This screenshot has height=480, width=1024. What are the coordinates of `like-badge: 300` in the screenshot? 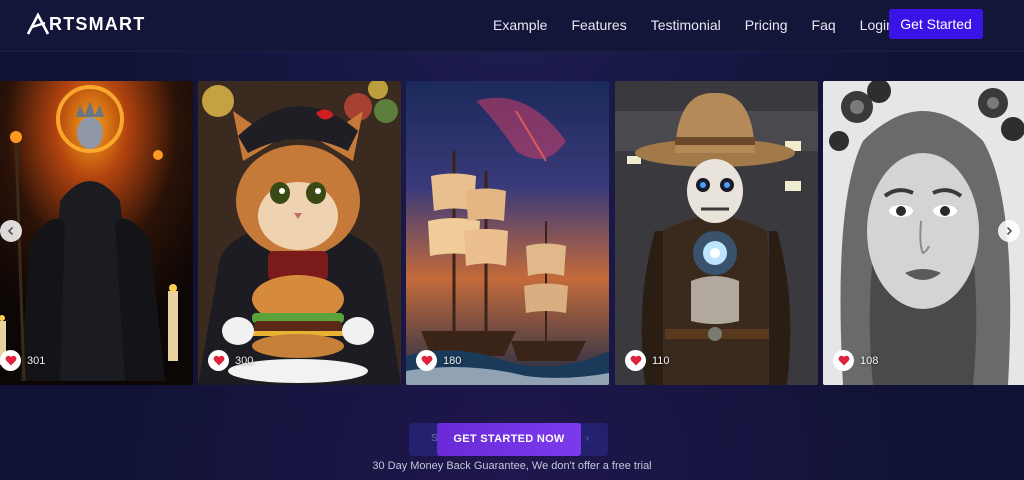 It's located at (230, 360).